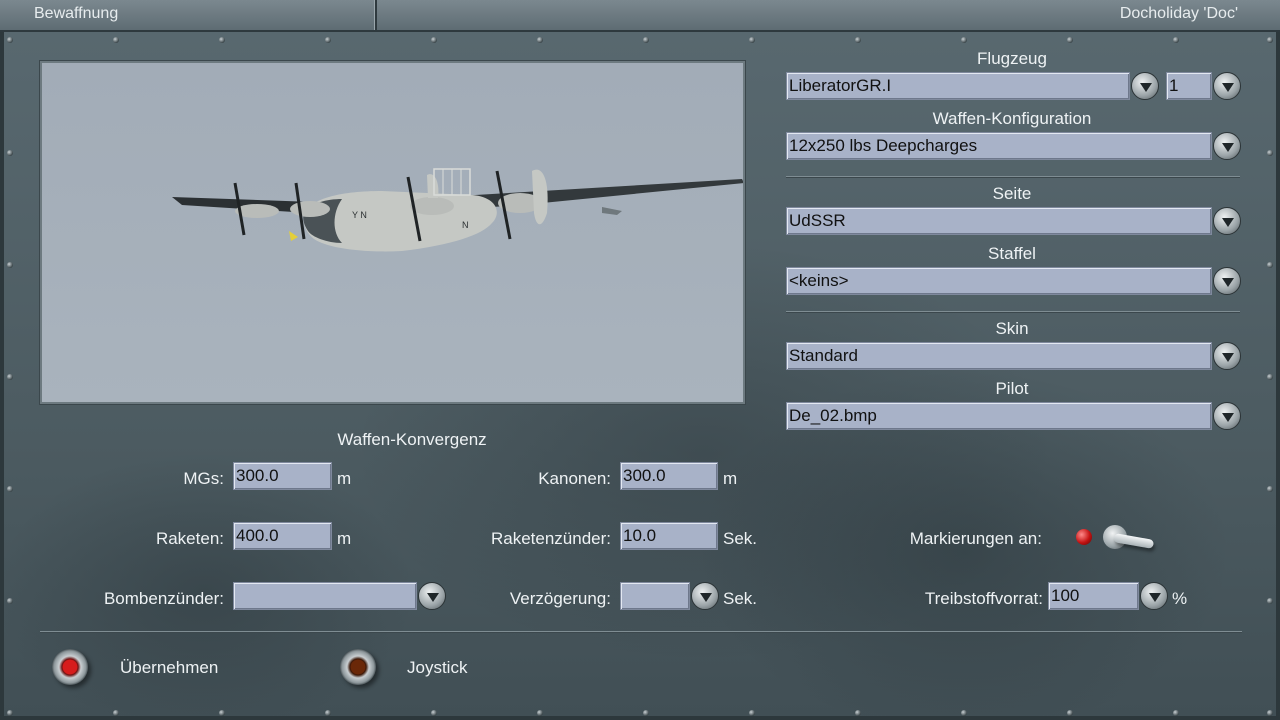 This screenshot has height=720, width=1280. Describe the element at coordinates (282, 476) in the screenshot. I see `mgs-input: 300.0` at that location.